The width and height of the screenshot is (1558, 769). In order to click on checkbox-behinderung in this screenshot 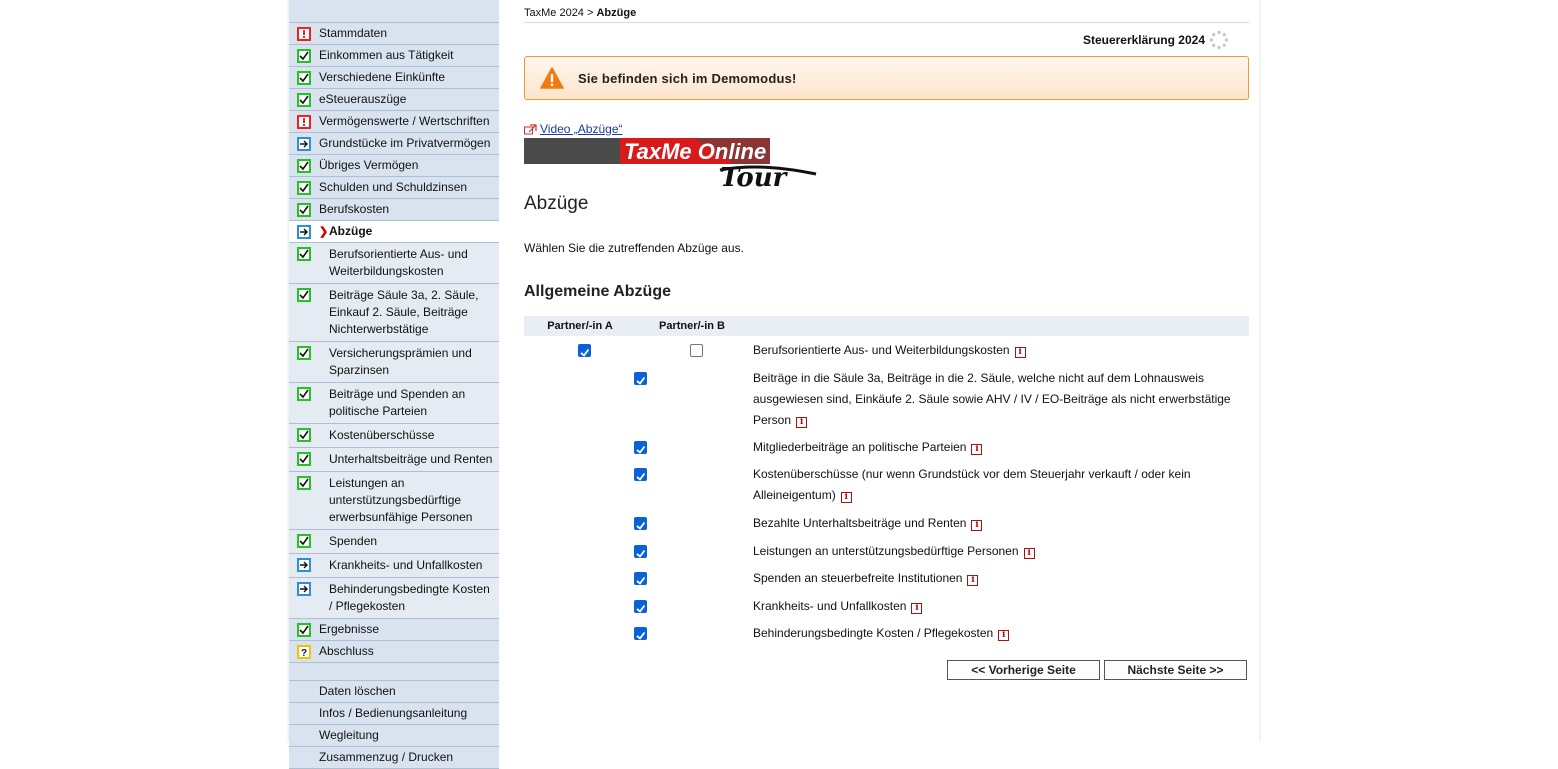, I will do `click(640, 633)`.